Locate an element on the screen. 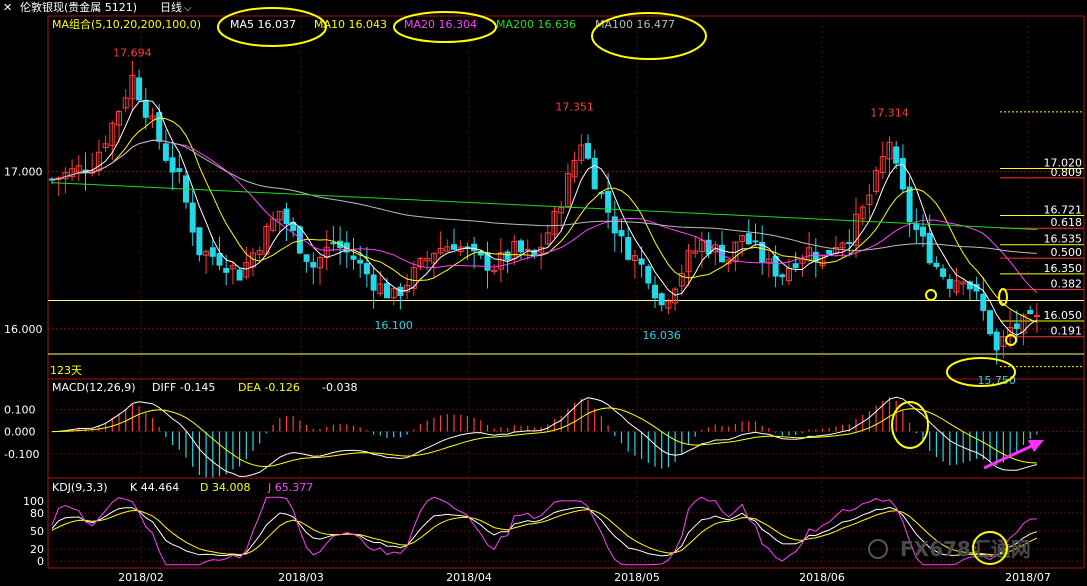 The image size is (1087, 586). x-tick-label: 2018/04 is located at coordinates (469, 577).